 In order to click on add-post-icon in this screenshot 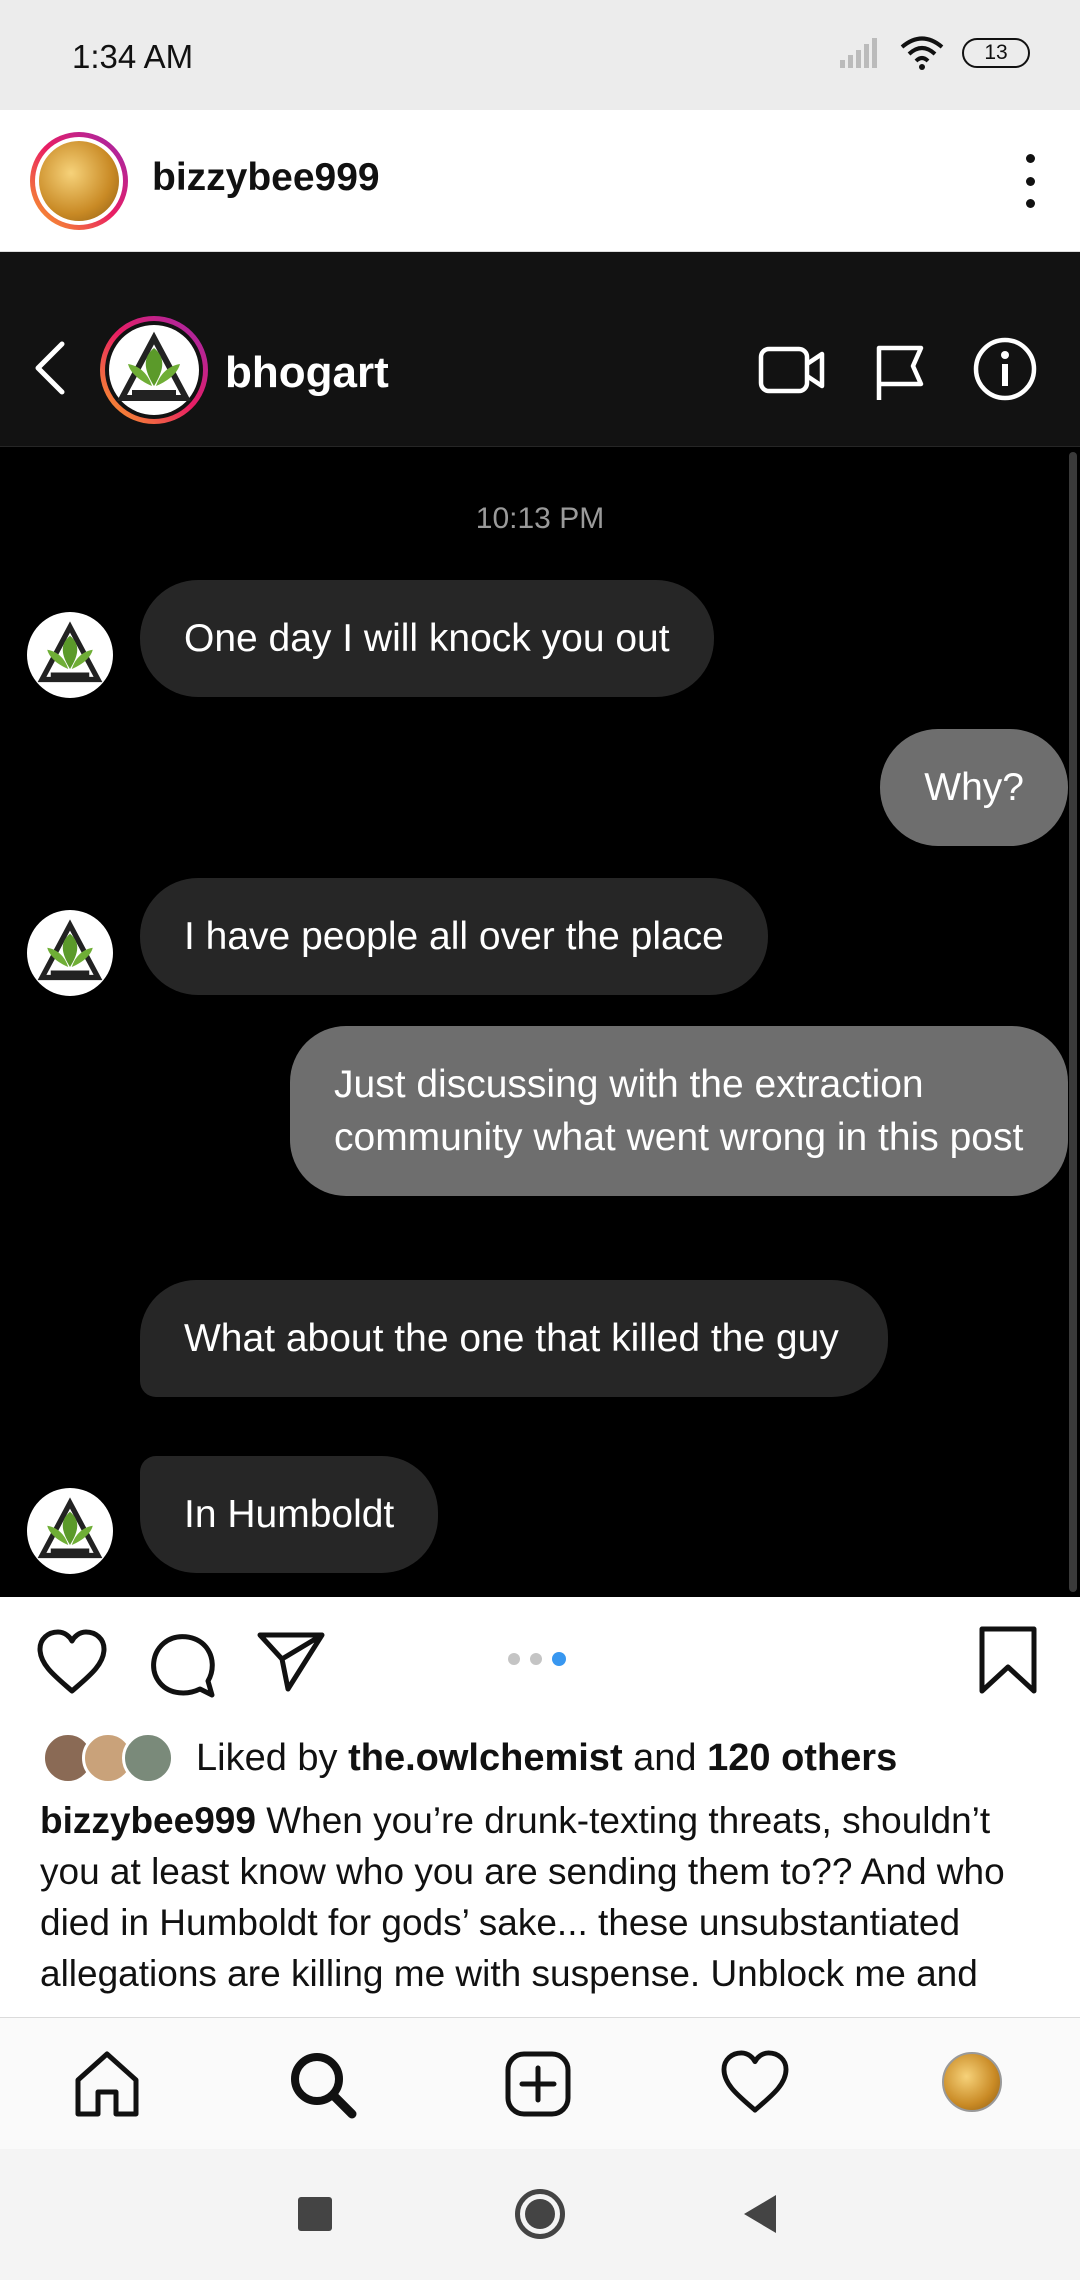, I will do `click(538, 2084)`.